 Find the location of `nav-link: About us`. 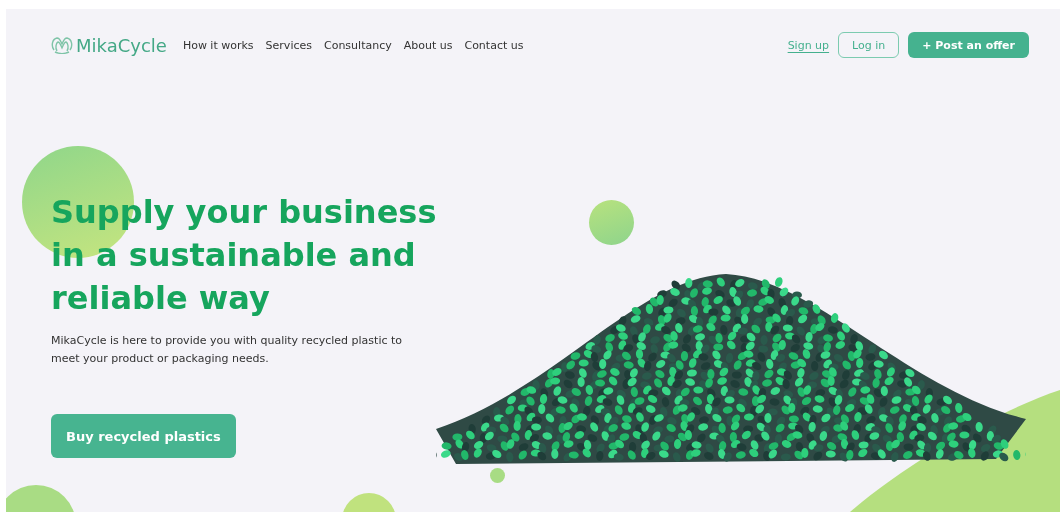

nav-link: About us is located at coordinates (428, 45).